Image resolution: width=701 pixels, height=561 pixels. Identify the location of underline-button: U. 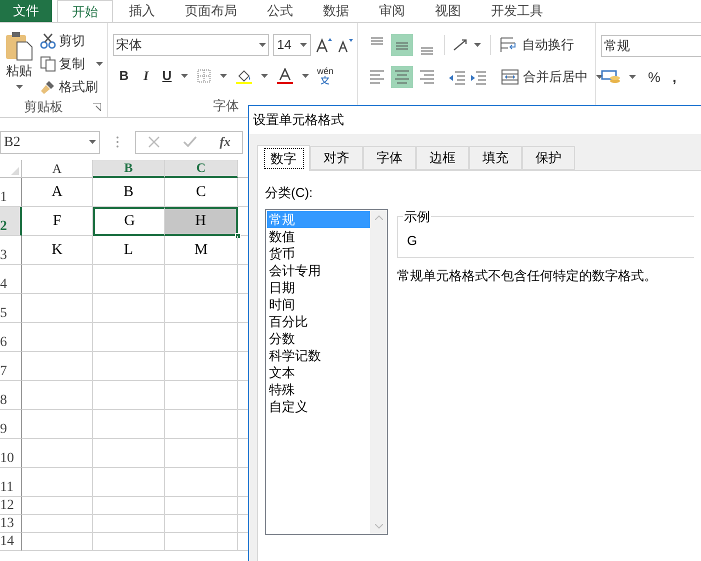
(167, 76).